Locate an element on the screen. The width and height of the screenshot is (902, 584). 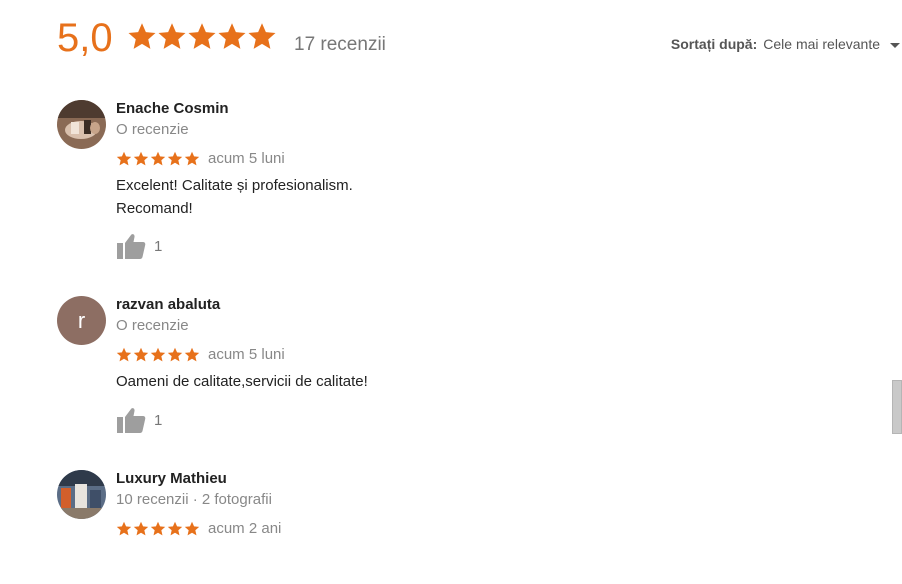
avatar: r is located at coordinates (81, 320).